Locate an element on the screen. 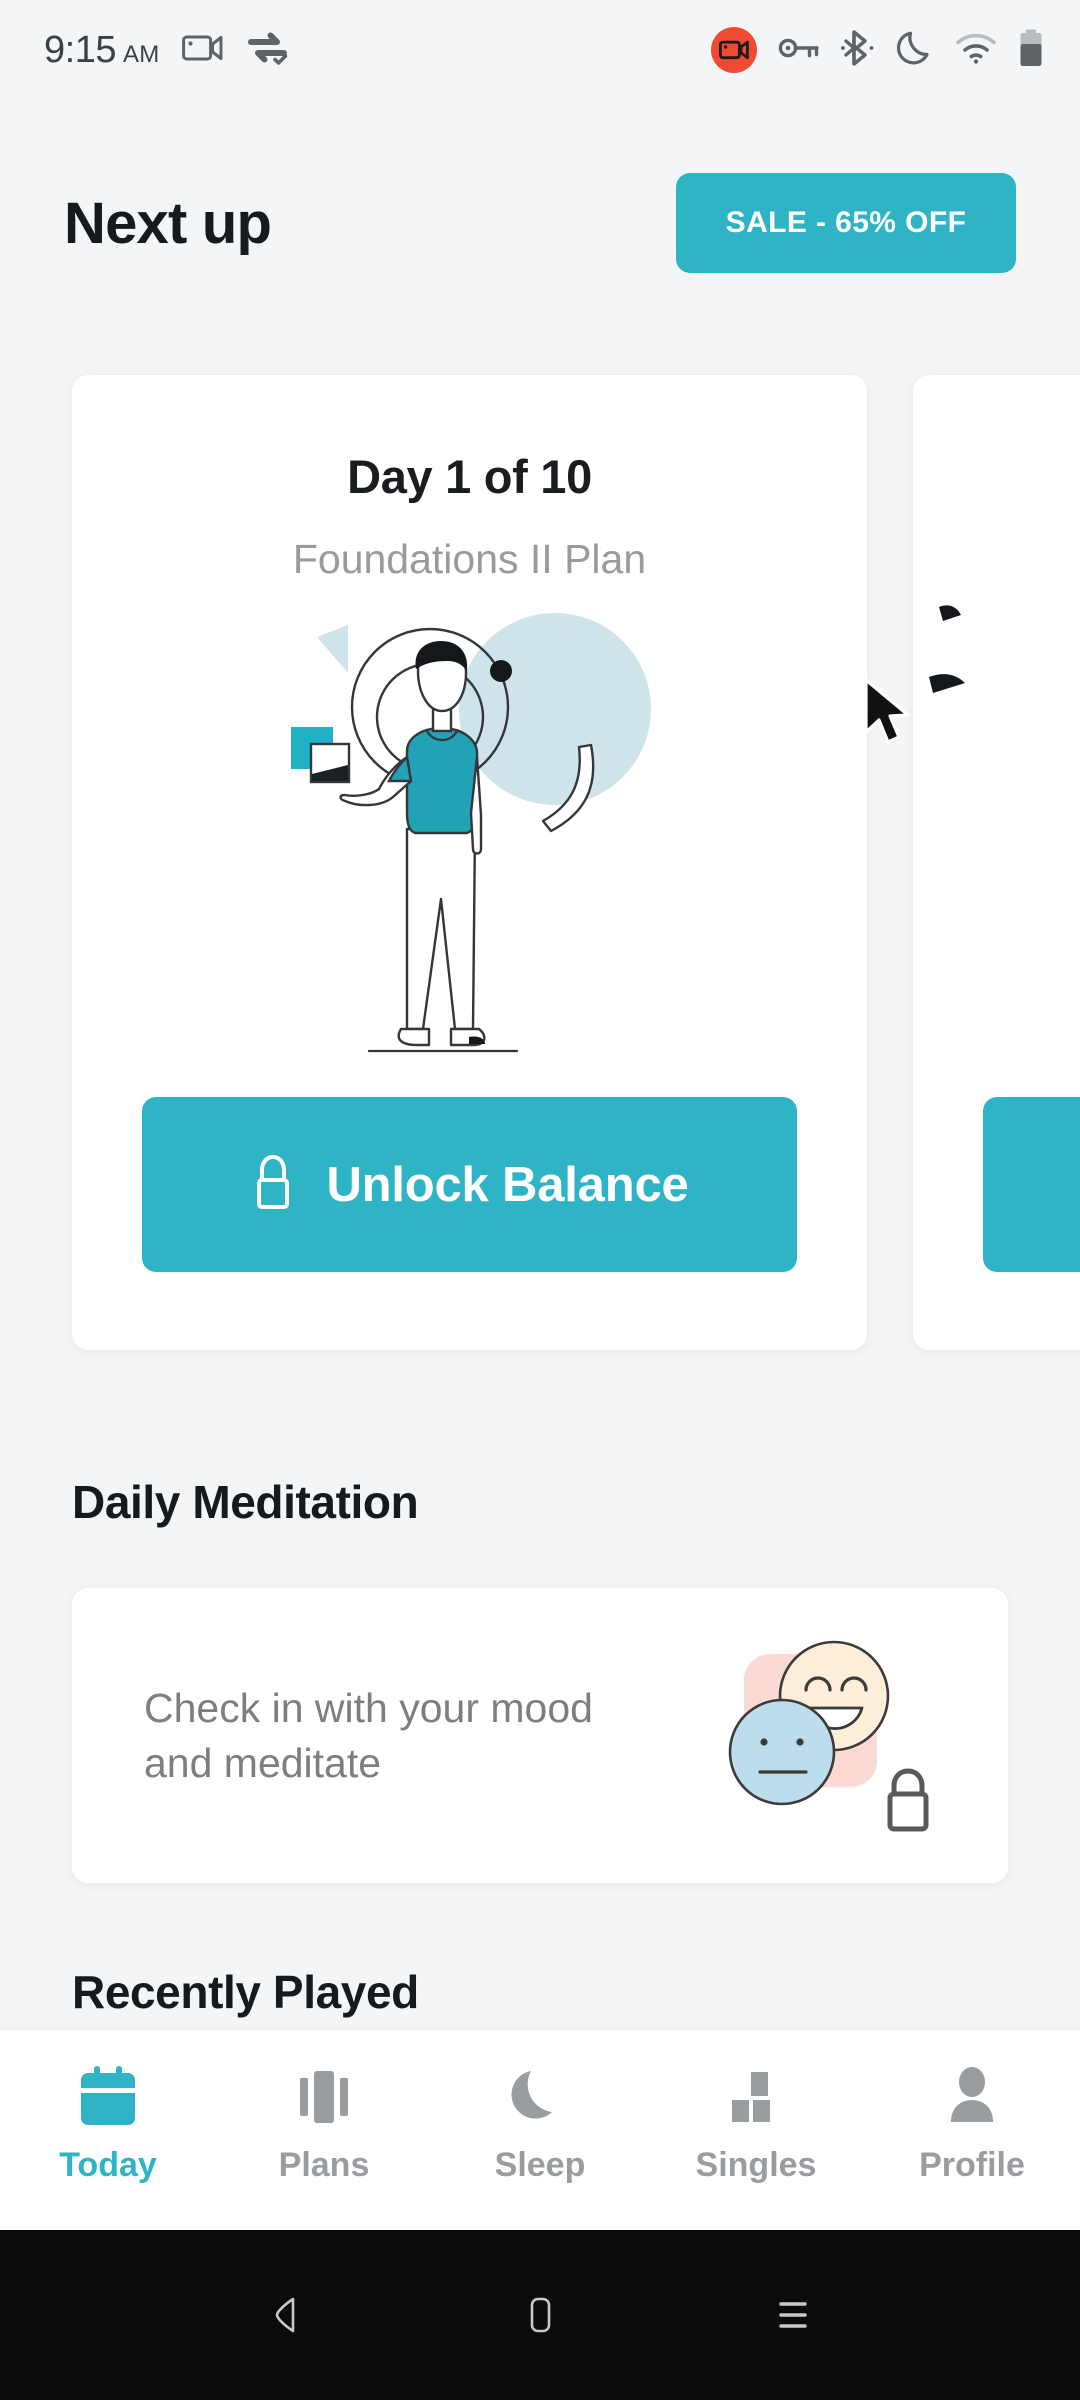  vpn-key-icon is located at coordinates (799, 50).